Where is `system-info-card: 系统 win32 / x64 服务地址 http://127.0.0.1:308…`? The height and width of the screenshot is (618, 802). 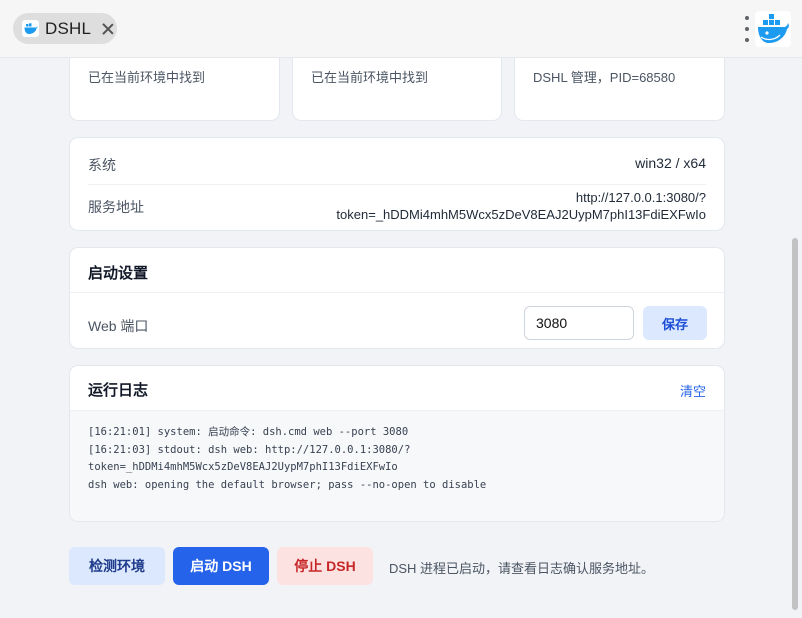
system-info-card: 系统 win32 / x64 服务地址 http://127.0.0.1:308… is located at coordinates (397, 184).